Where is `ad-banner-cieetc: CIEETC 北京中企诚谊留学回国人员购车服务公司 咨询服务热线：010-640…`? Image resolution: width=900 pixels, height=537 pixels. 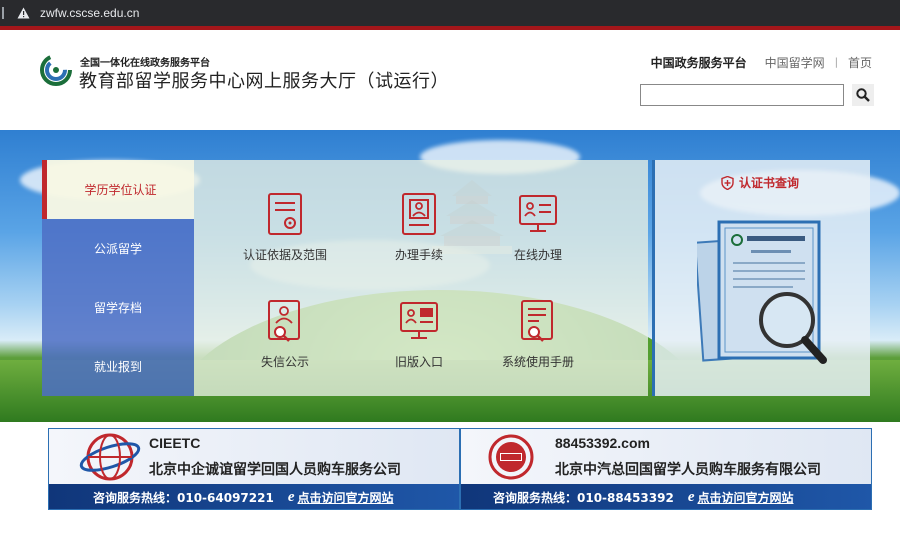
ad-banner-cieetc: CIEETC 北京中企诚谊留学回国人员购车服务公司 咨询服务热线：010-640… is located at coordinates (254, 469).